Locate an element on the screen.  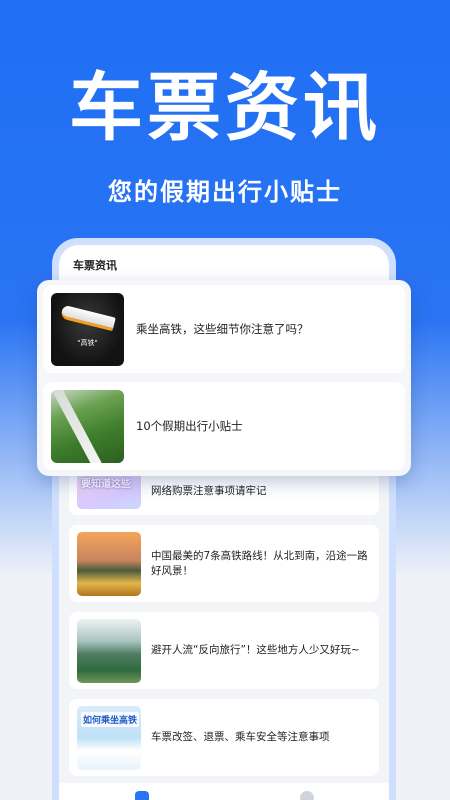
user-icon is located at coordinates (306, 795).